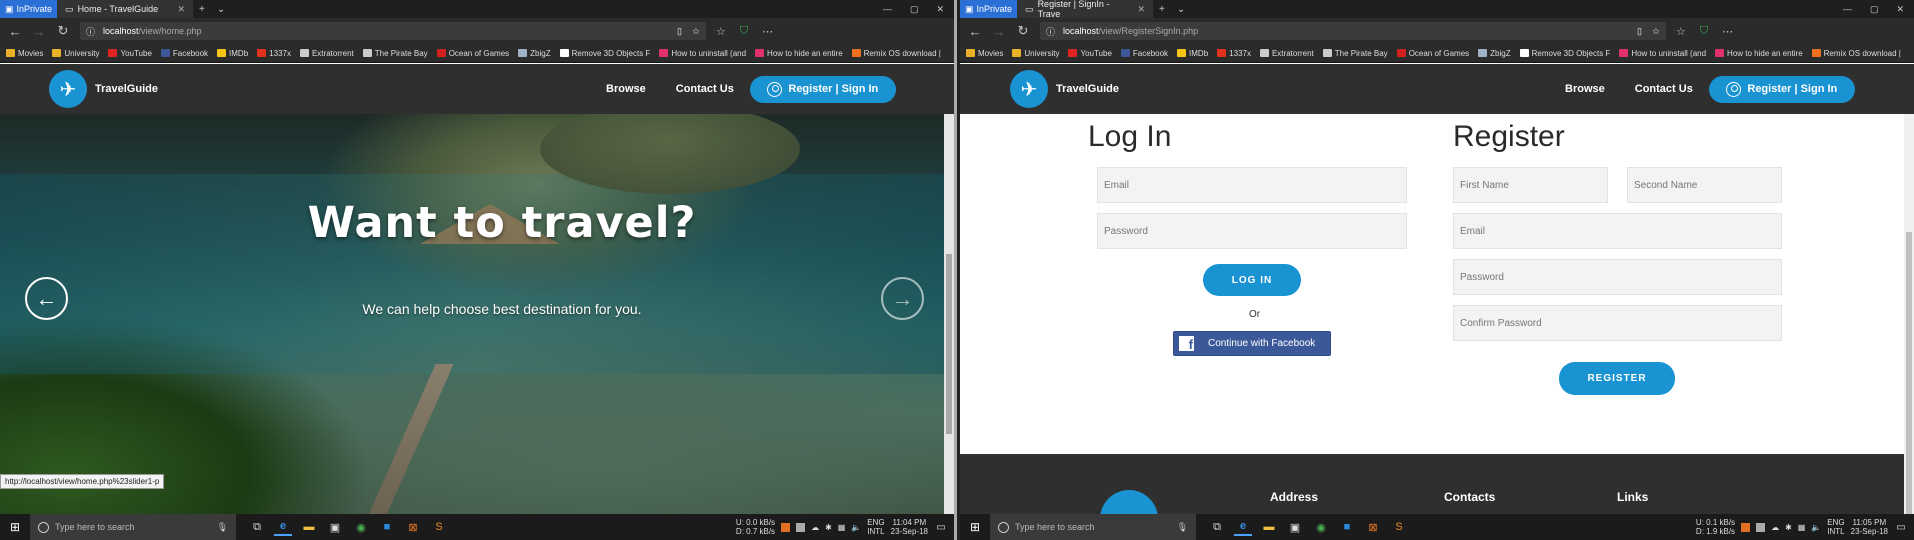 The height and width of the screenshot is (540, 1914). Describe the element at coordinates (274, 53) in the screenshot. I see `favorite-item: 1337x` at that location.